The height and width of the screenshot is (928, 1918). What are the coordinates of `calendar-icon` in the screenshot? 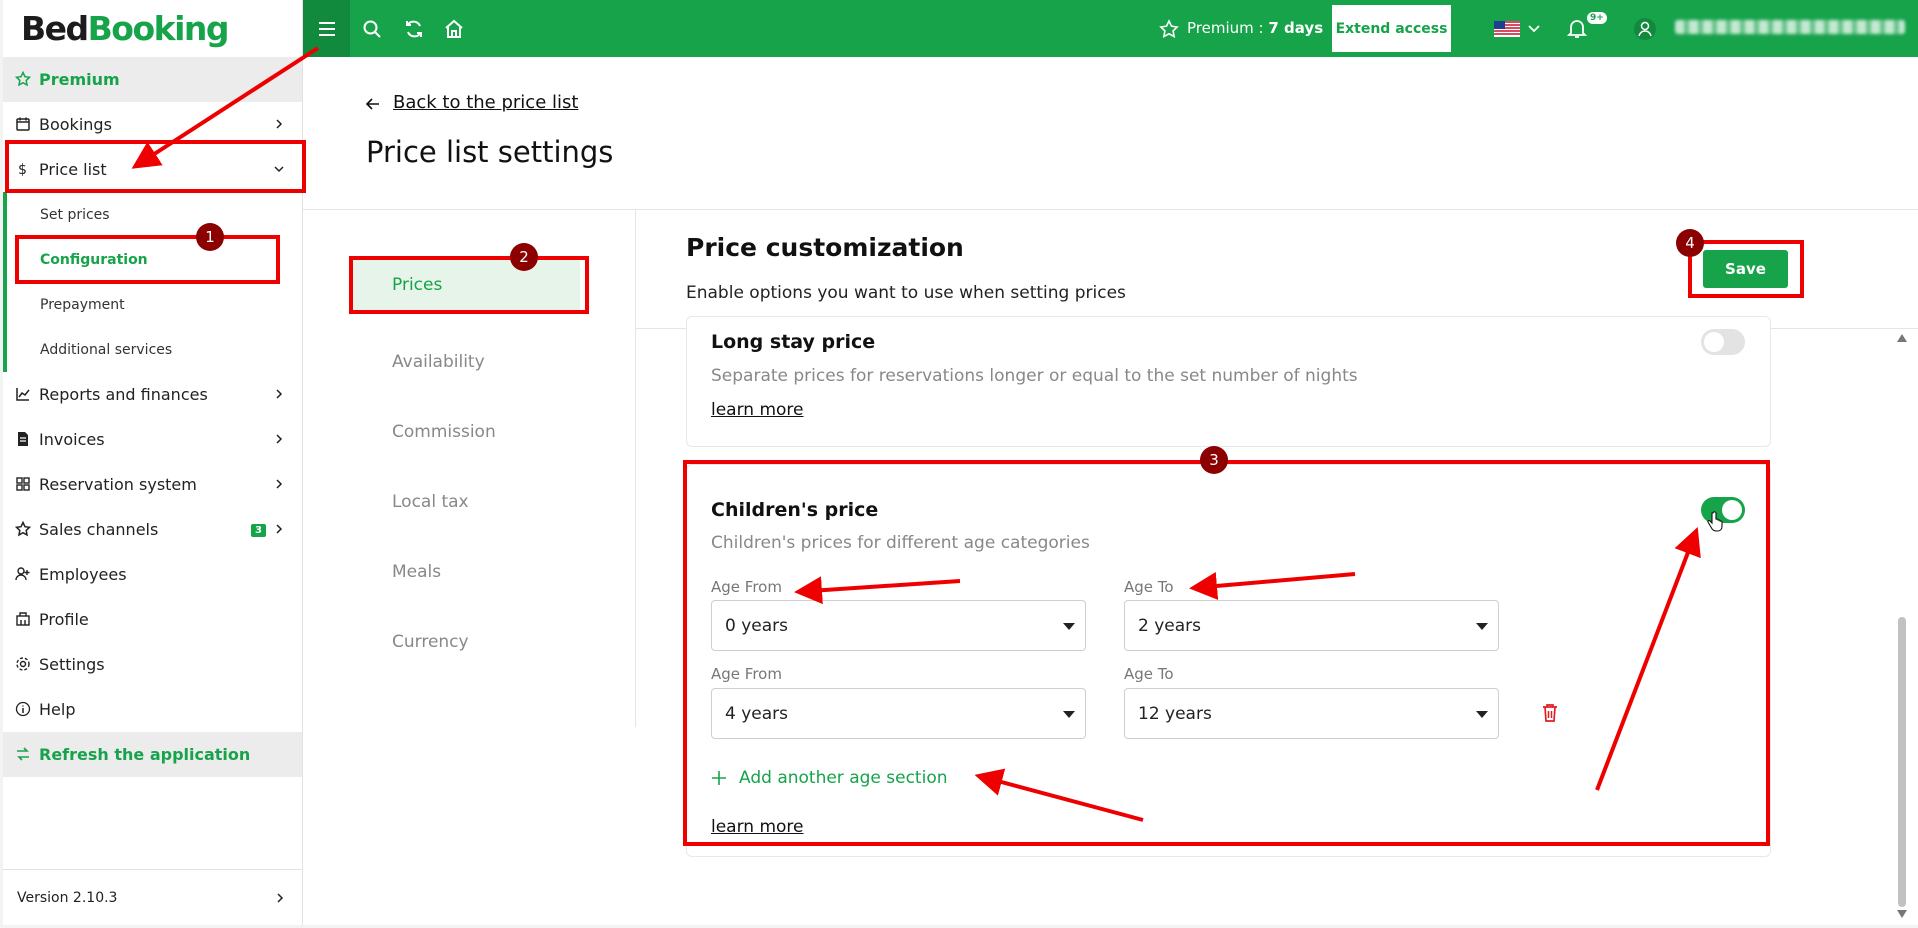 It's located at (23, 124).